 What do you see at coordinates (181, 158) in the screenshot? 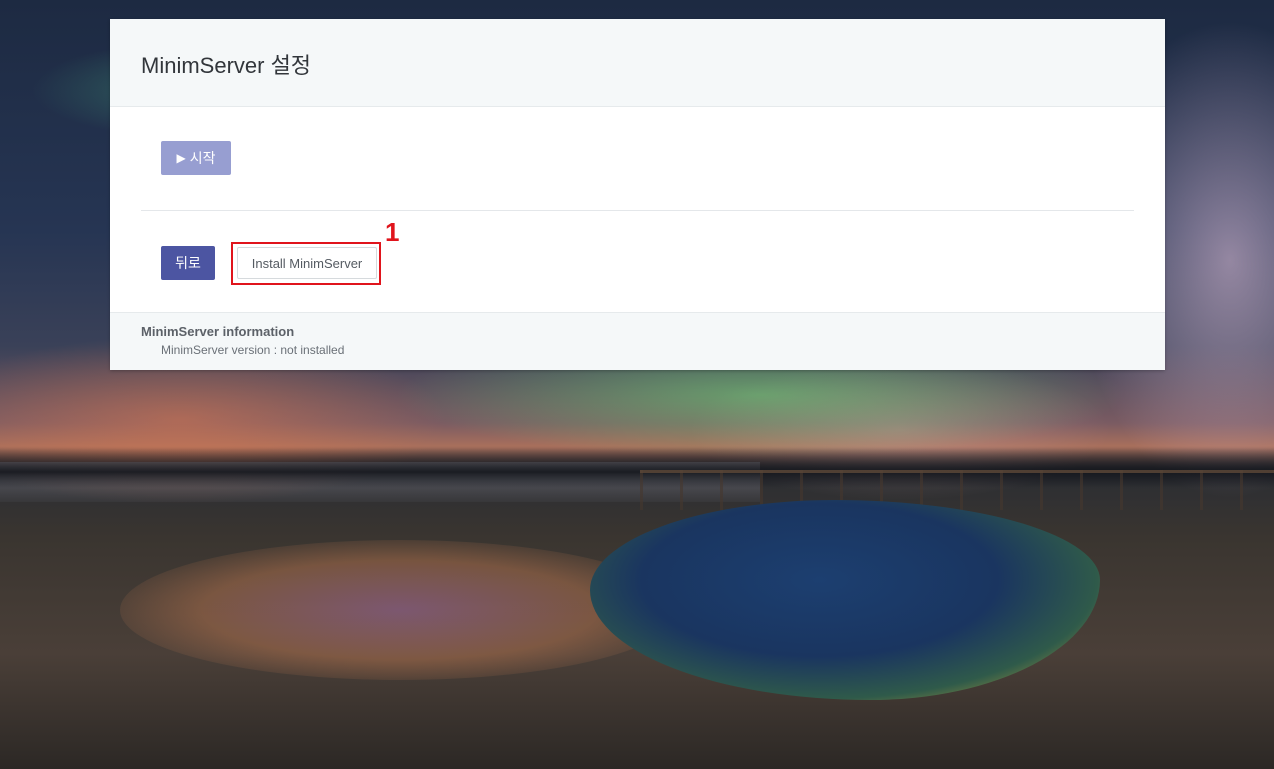
I see `play-icon: ▶` at bounding box center [181, 158].